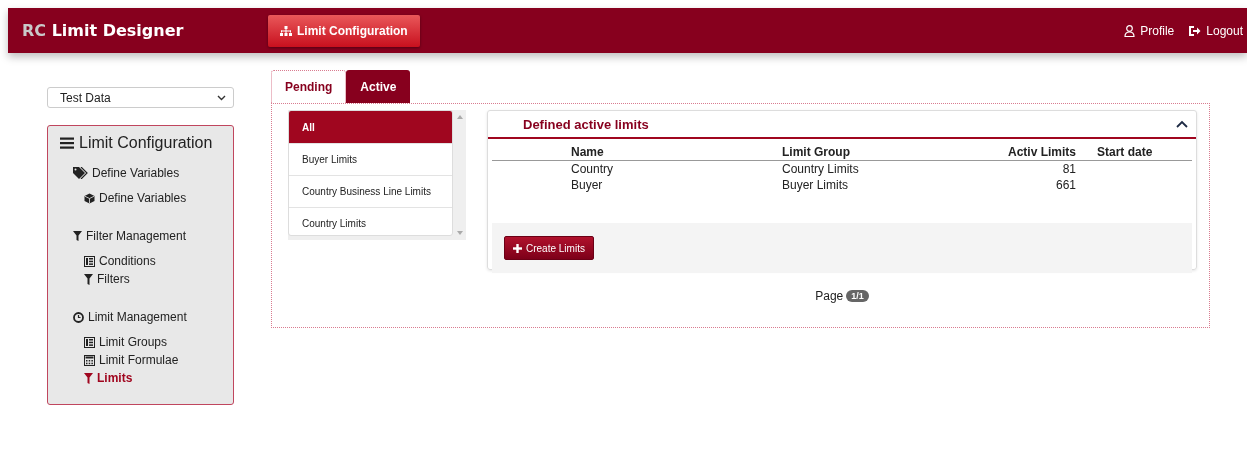 Image resolution: width=1247 pixels, height=452 pixels. What do you see at coordinates (378, 86) in the screenshot?
I see `tab: Active` at bounding box center [378, 86].